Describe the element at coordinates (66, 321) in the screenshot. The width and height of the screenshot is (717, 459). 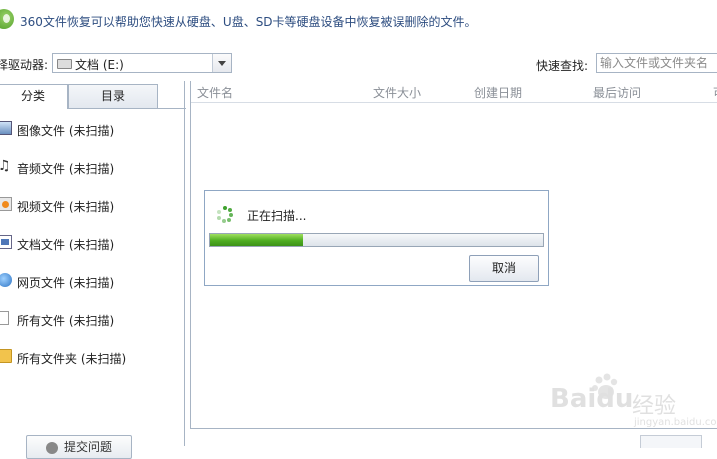
I see `category-label: 所有文件 (未扫描)` at that location.